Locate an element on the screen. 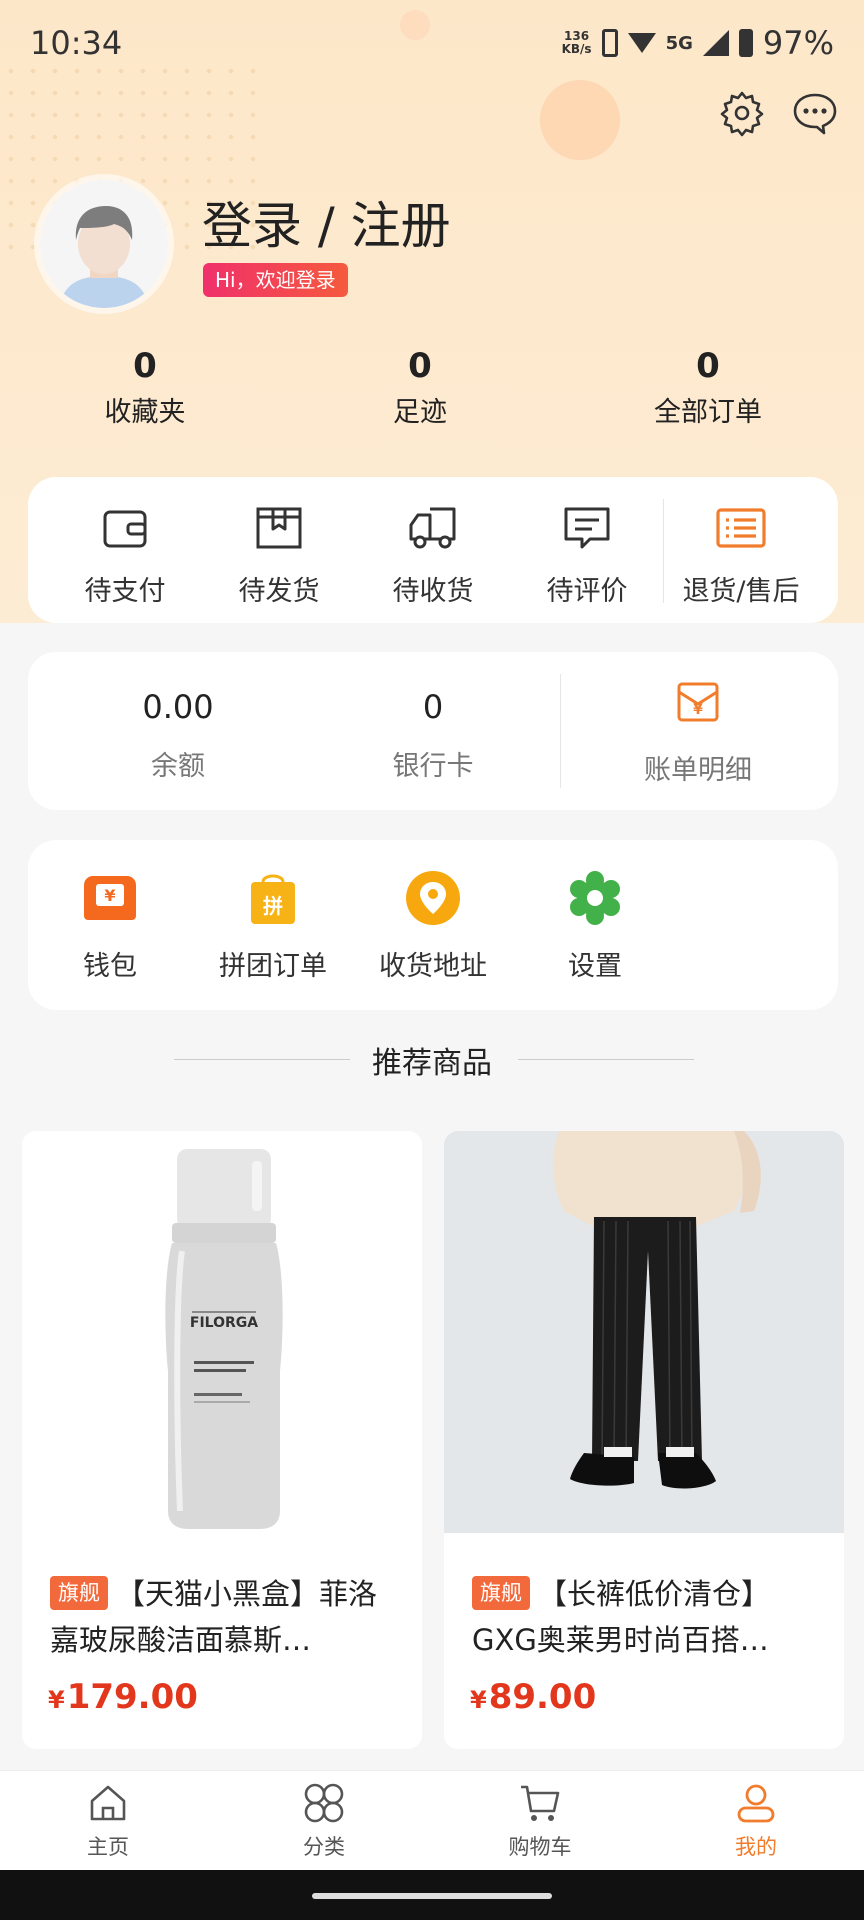 This screenshot has width=864, height=1920. wallet-card-icon: ¥ is located at coordinates (110, 898).